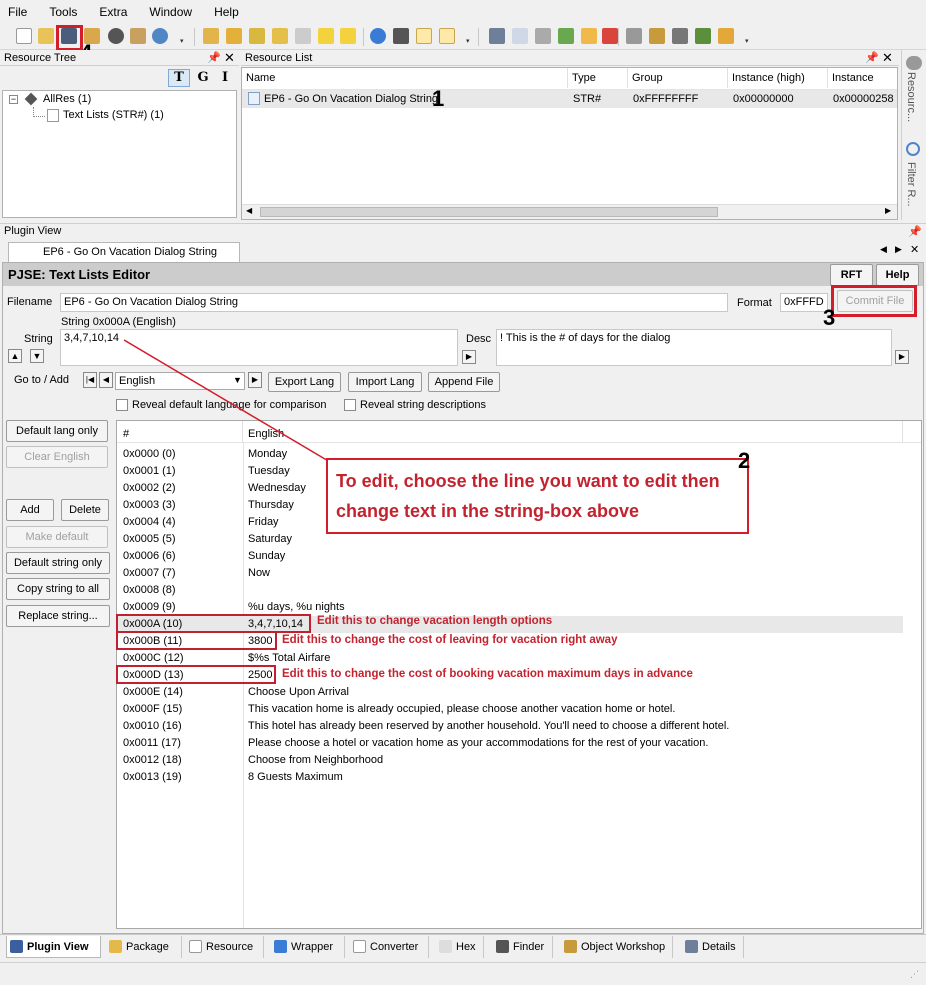 The height and width of the screenshot is (985, 926). I want to click on tab-hex: Hex, so click(460, 947).